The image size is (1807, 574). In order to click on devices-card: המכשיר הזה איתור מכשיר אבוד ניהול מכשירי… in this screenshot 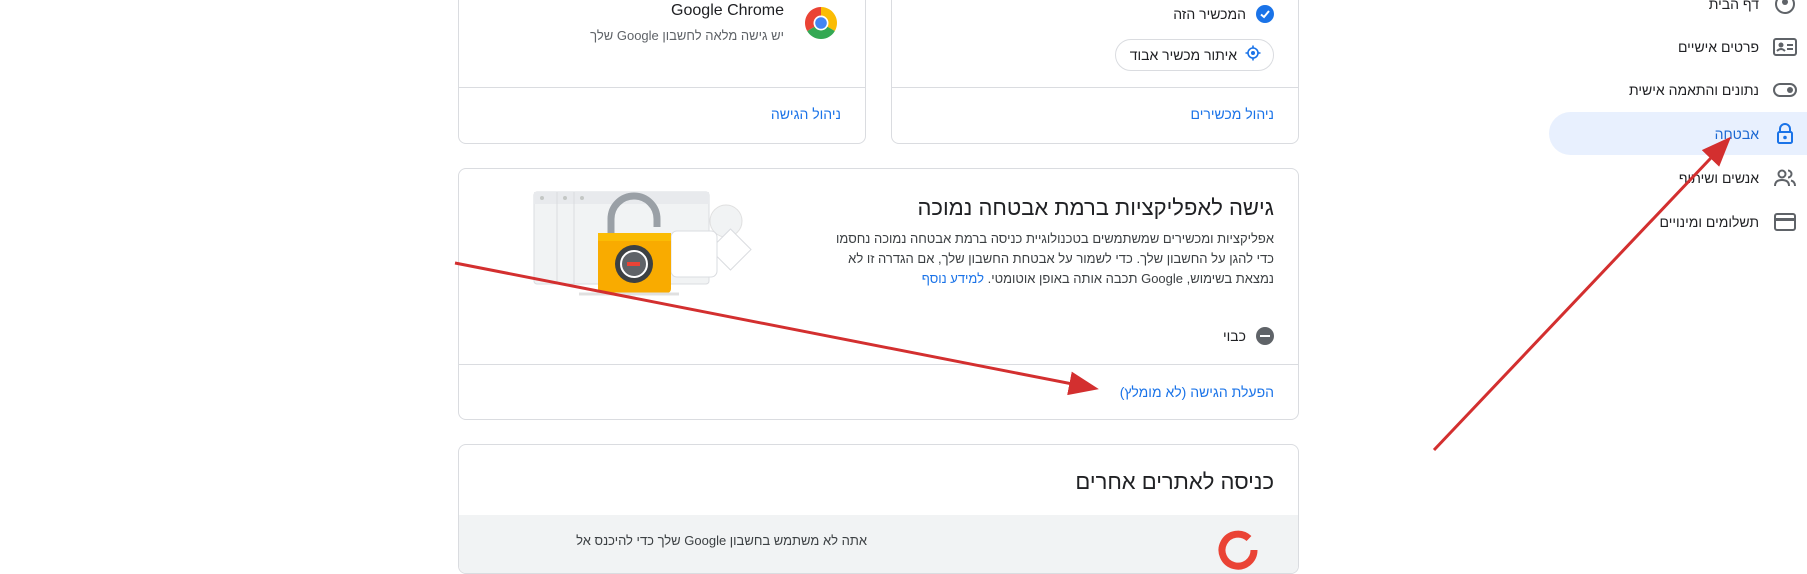, I will do `click(1095, 72)`.